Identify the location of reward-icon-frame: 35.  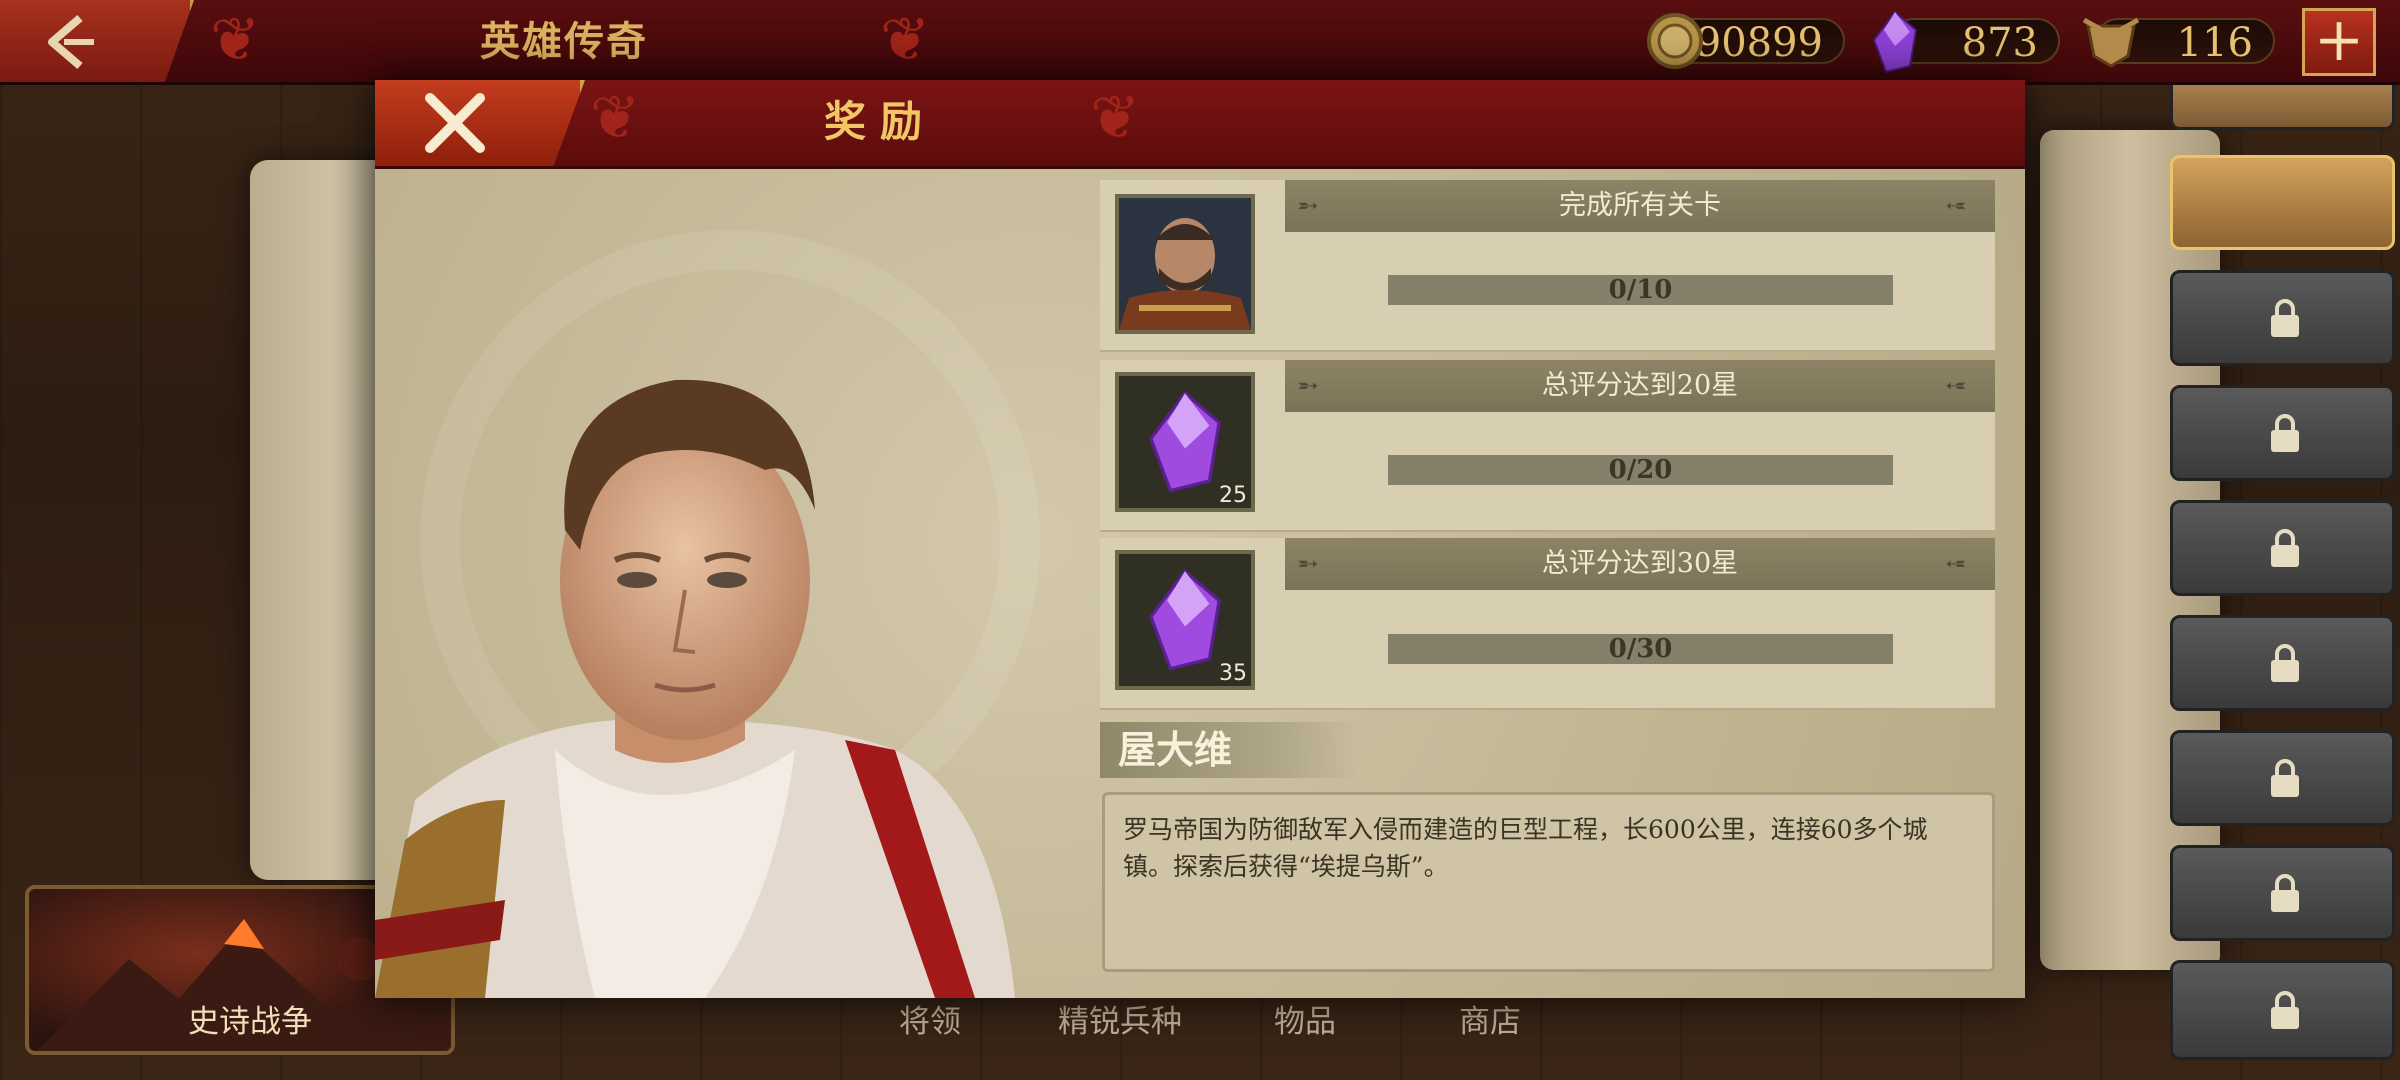
(1185, 620).